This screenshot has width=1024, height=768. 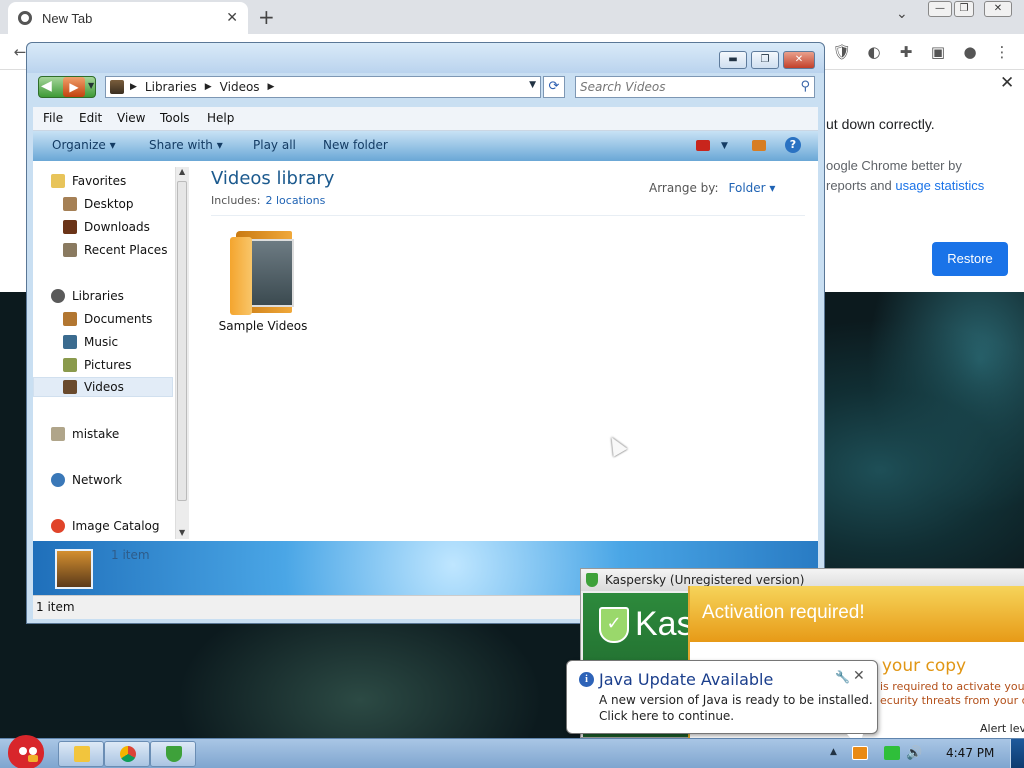 I want to click on tab-search-button: ⌄, so click(x=902, y=14).